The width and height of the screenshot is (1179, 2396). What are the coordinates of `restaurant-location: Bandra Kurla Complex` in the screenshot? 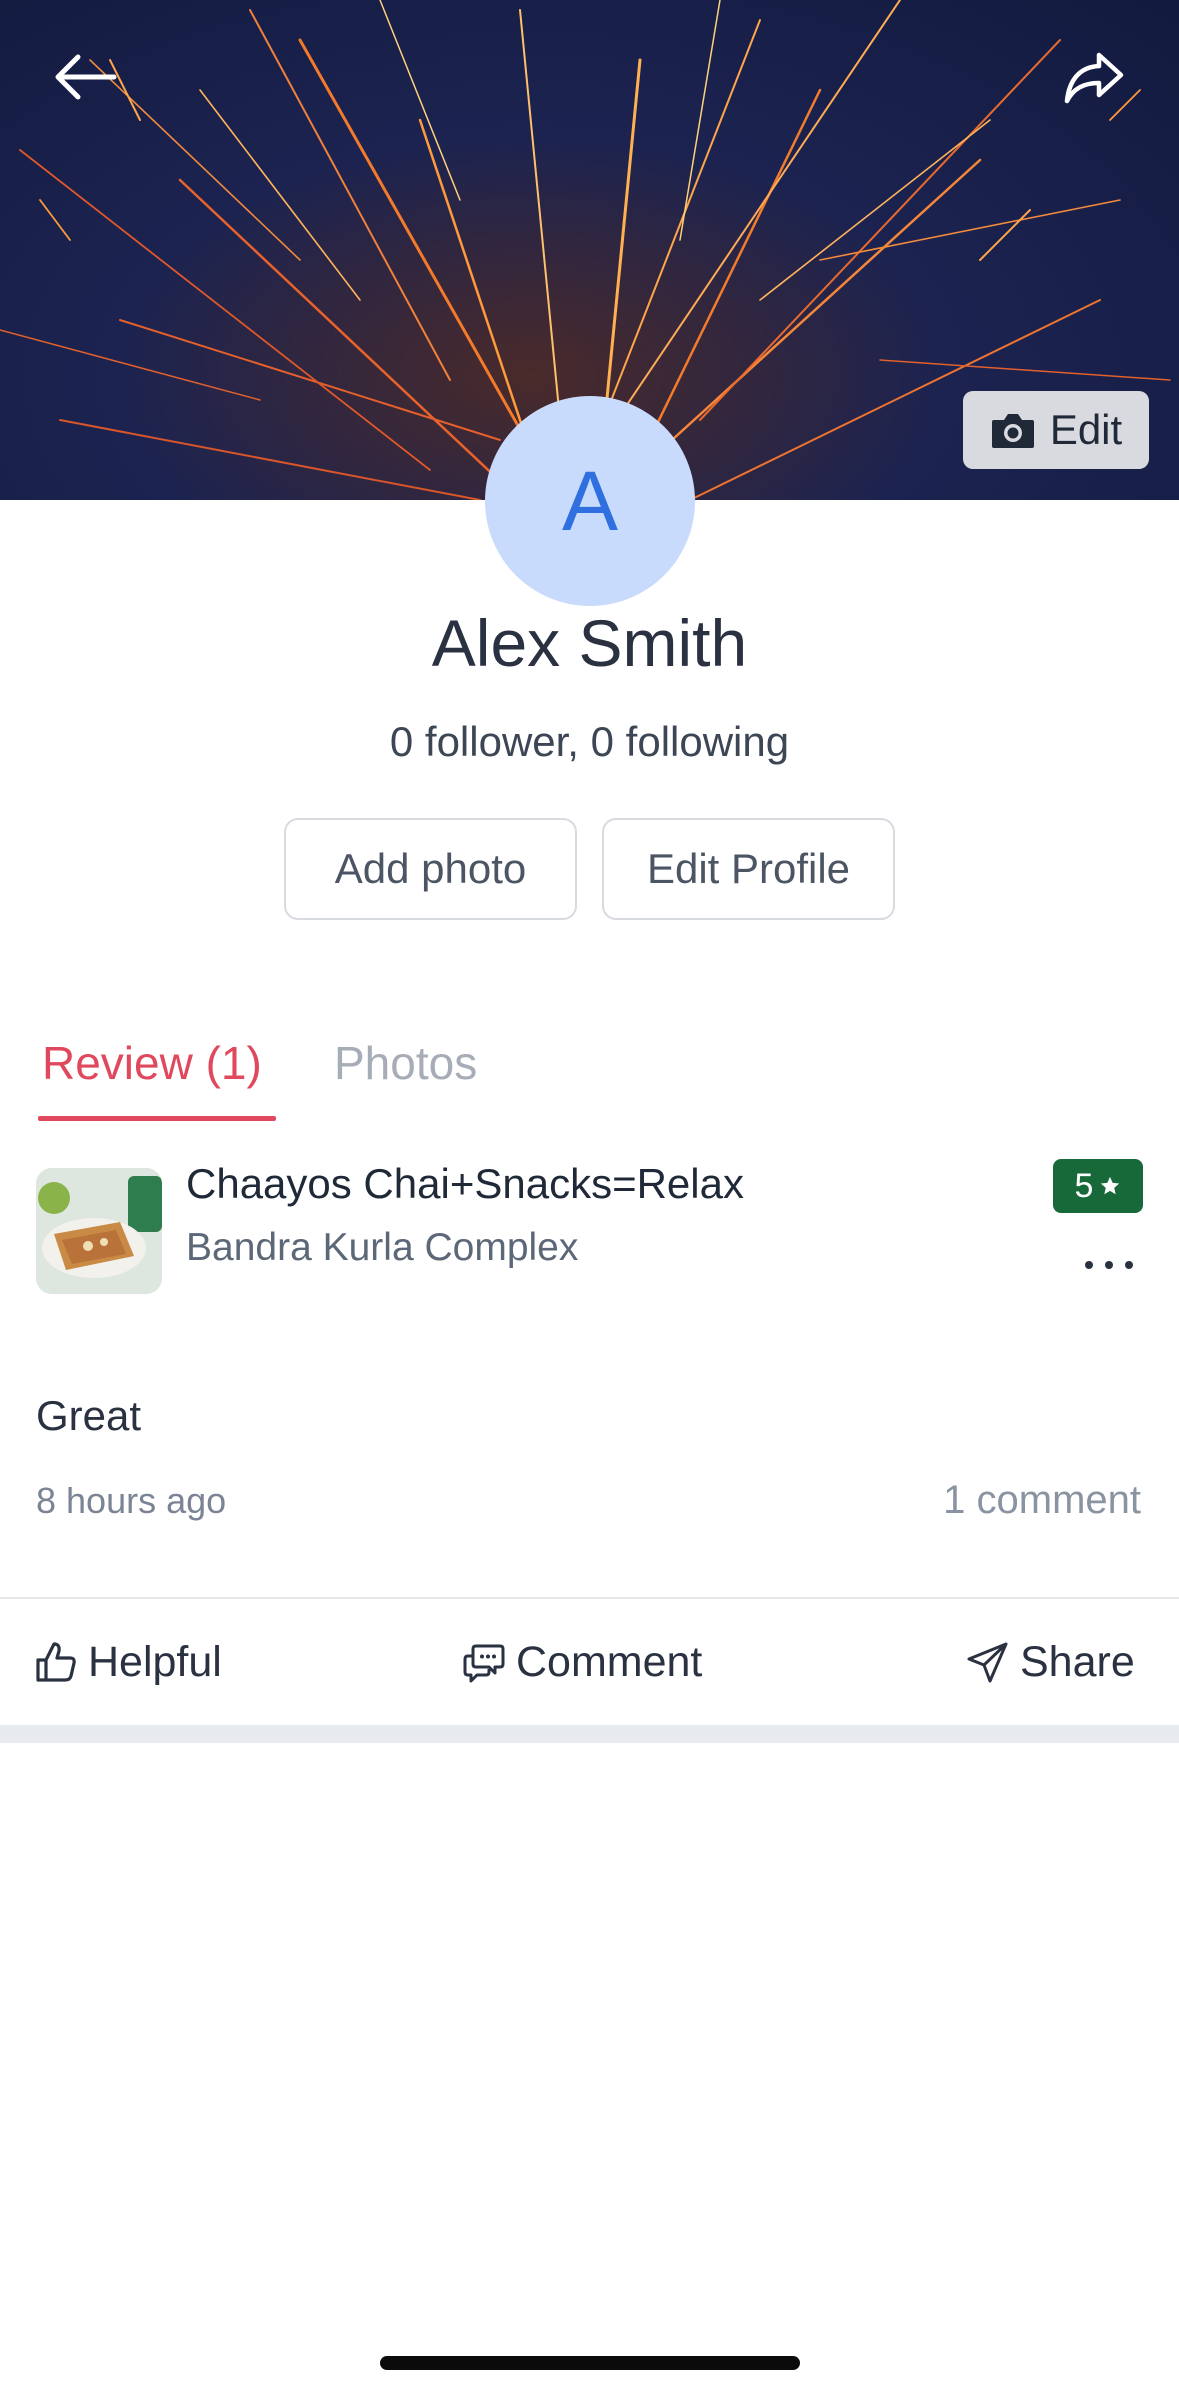 It's located at (382, 1247).